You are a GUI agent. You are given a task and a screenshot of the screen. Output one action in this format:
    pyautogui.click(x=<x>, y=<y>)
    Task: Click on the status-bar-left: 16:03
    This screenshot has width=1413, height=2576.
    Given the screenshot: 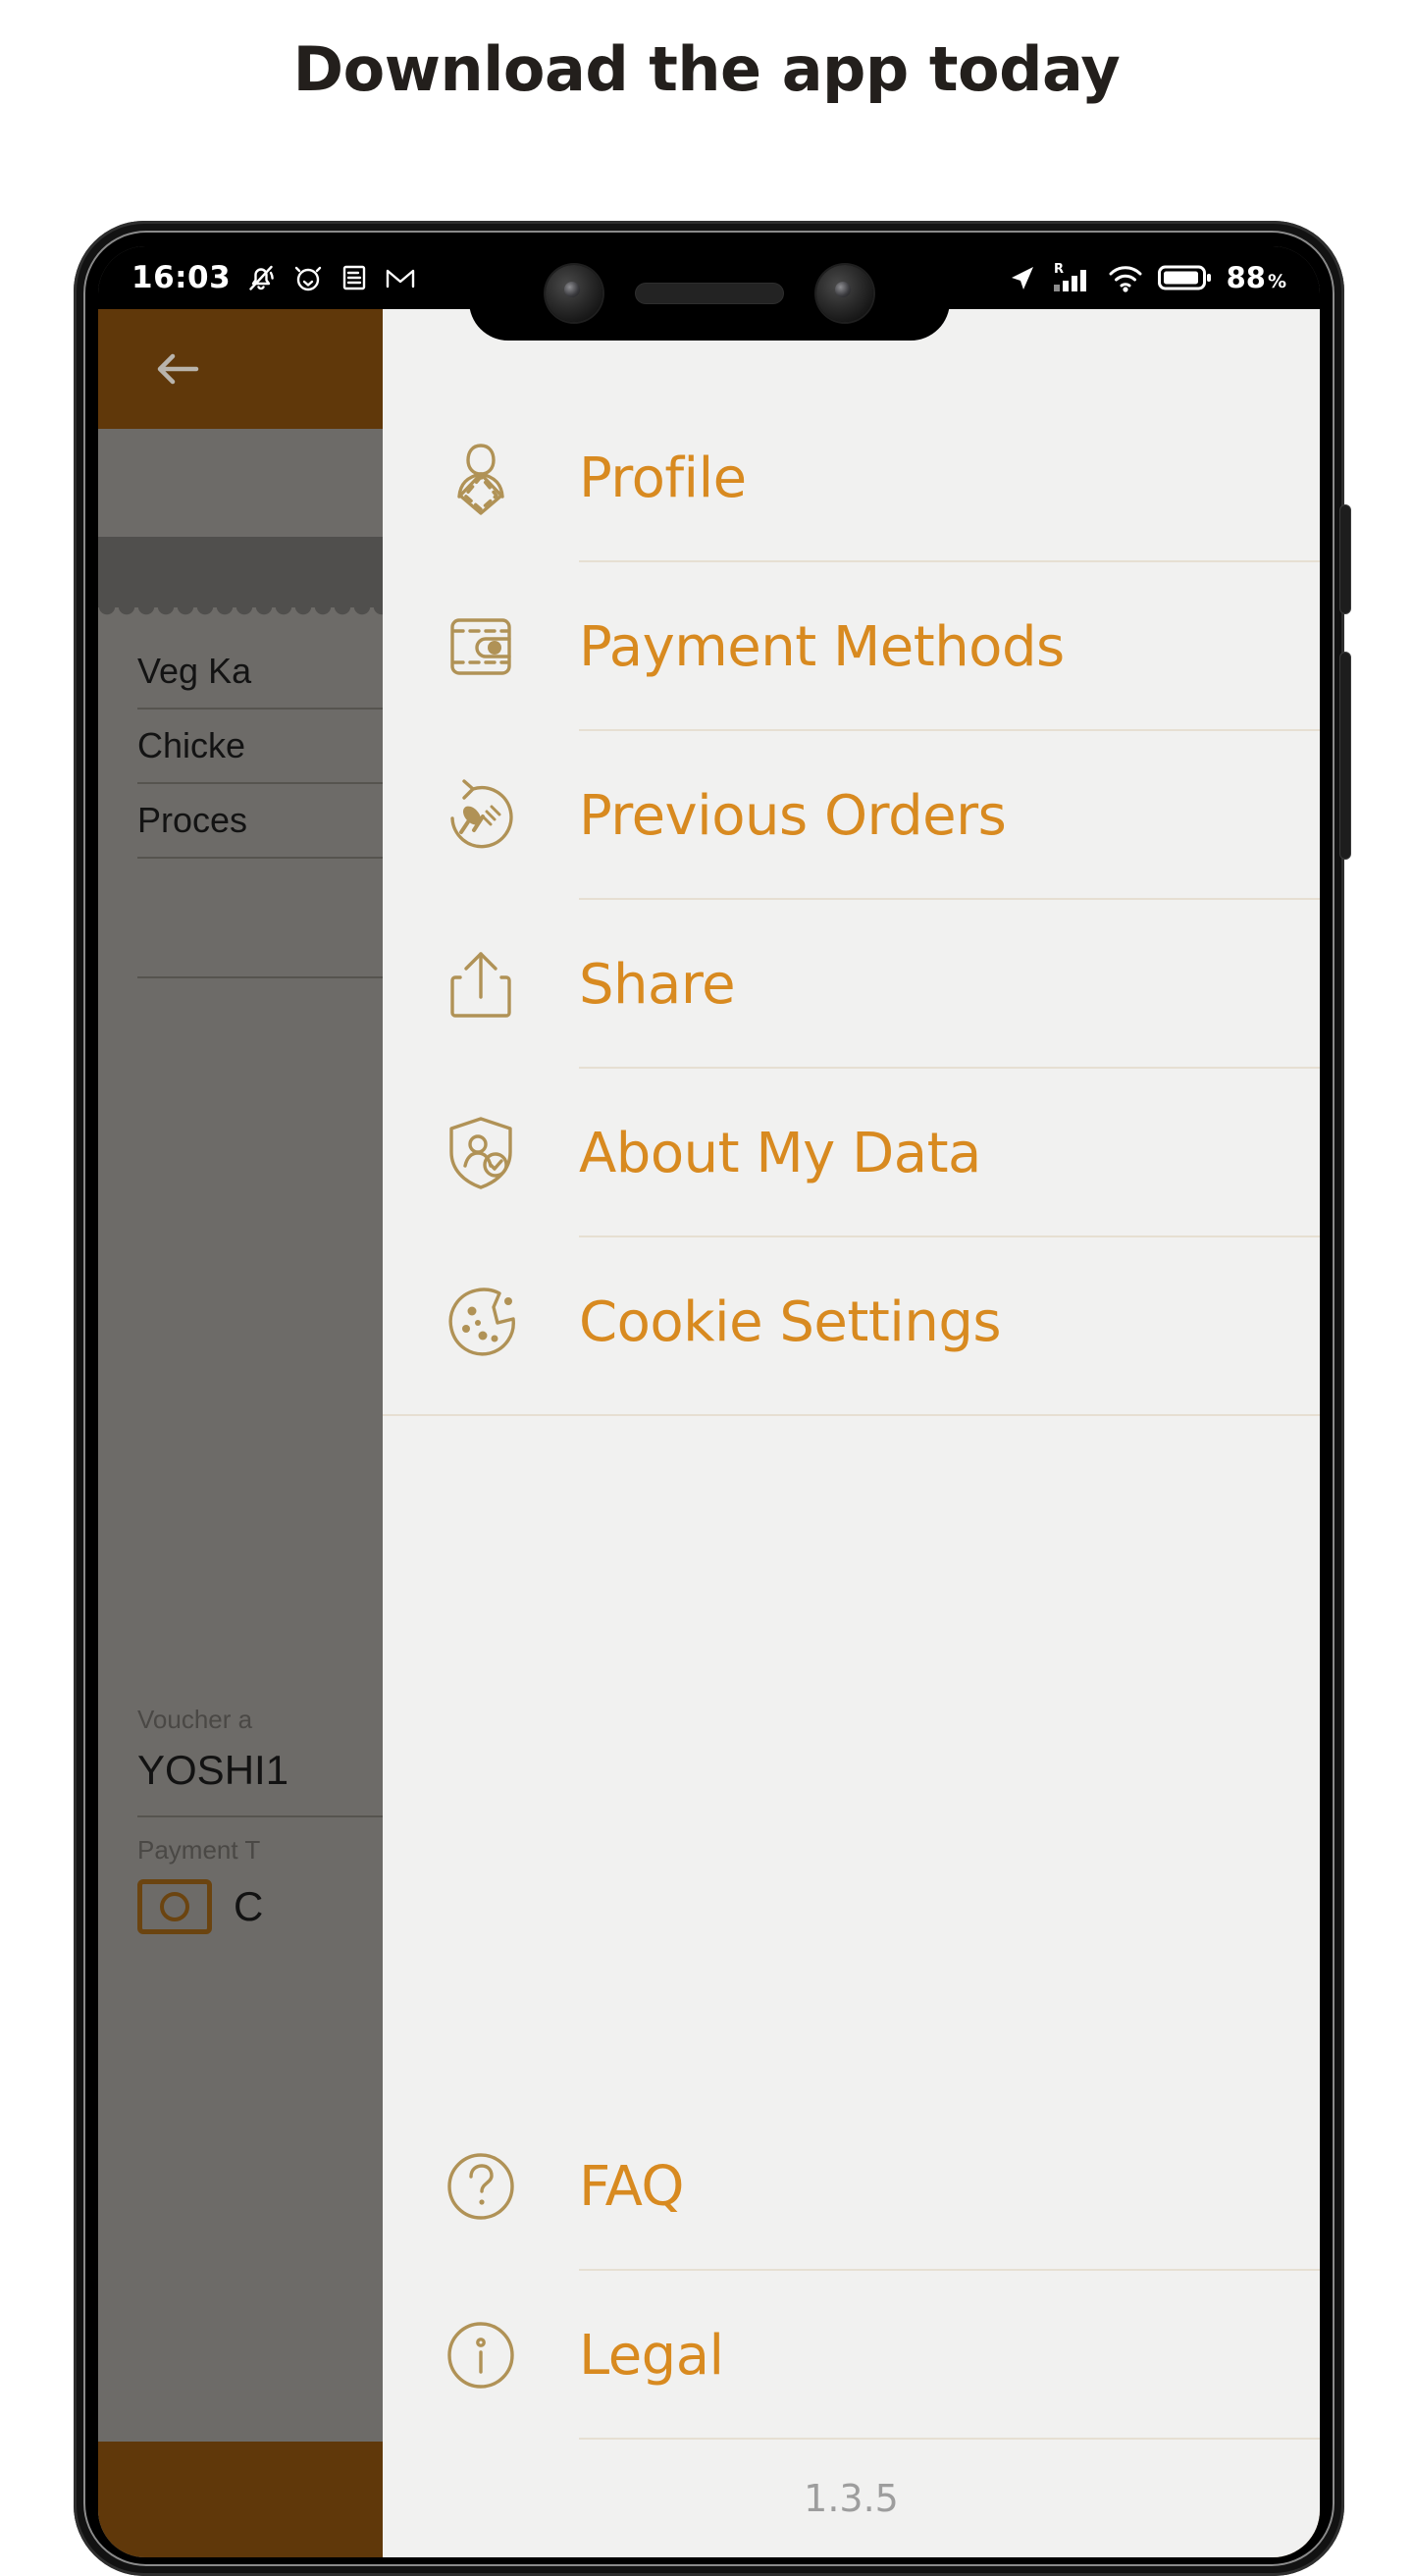 What is the action you would take?
    pyautogui.click(x=274, y=277)
    